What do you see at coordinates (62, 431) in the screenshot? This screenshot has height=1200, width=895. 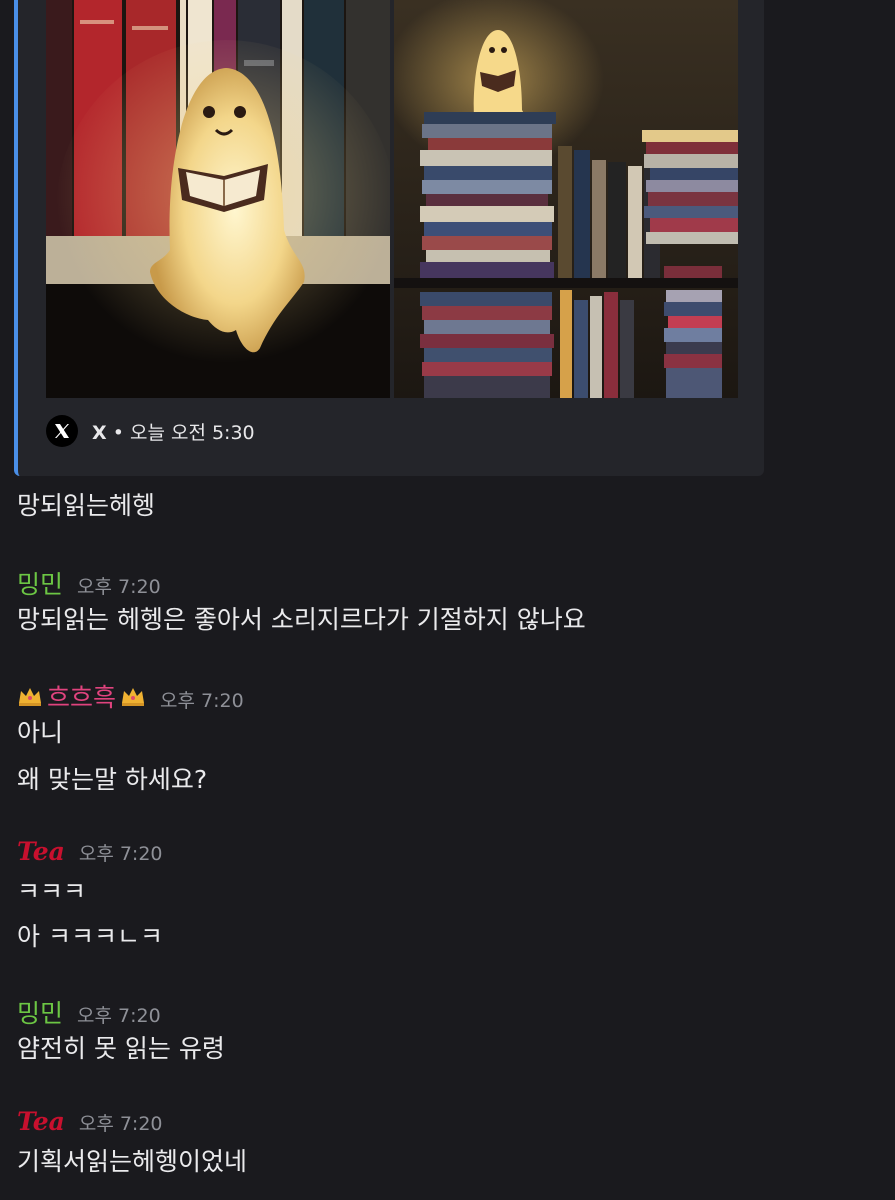 I see `x-logo-icon` at bounding box center [62, 431].